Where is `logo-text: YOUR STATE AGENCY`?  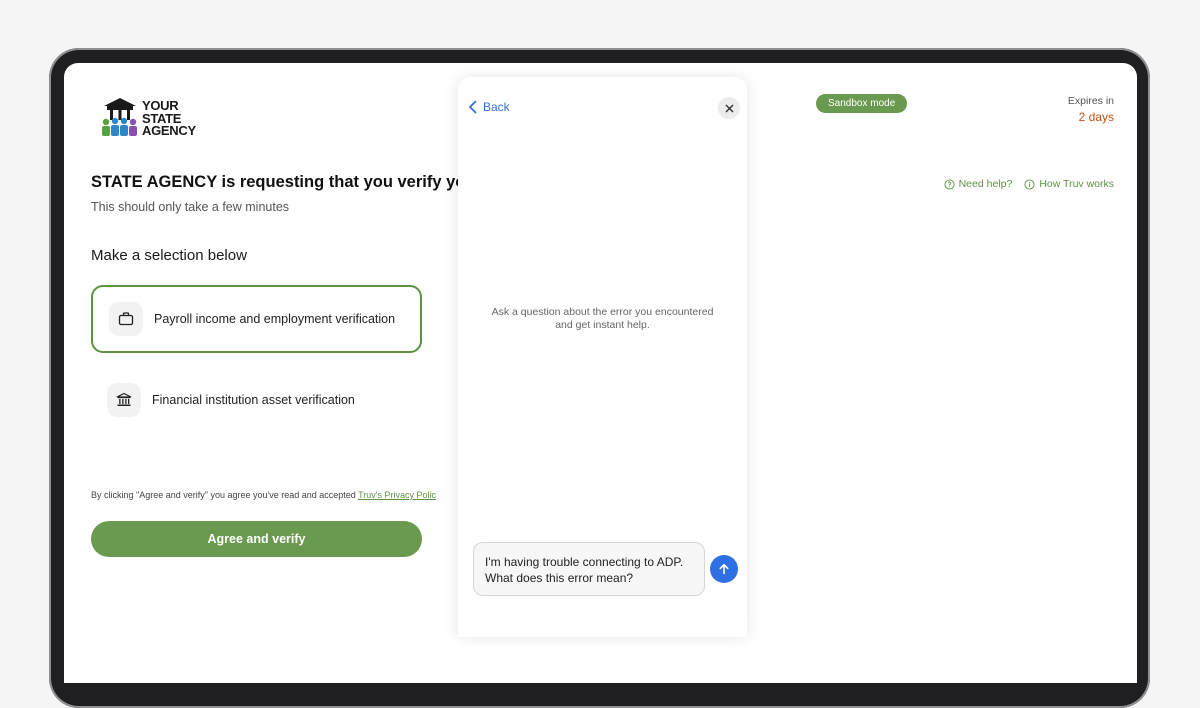 logo-text: YOUR STATE AGENCY is located at coordinates (169, 118).